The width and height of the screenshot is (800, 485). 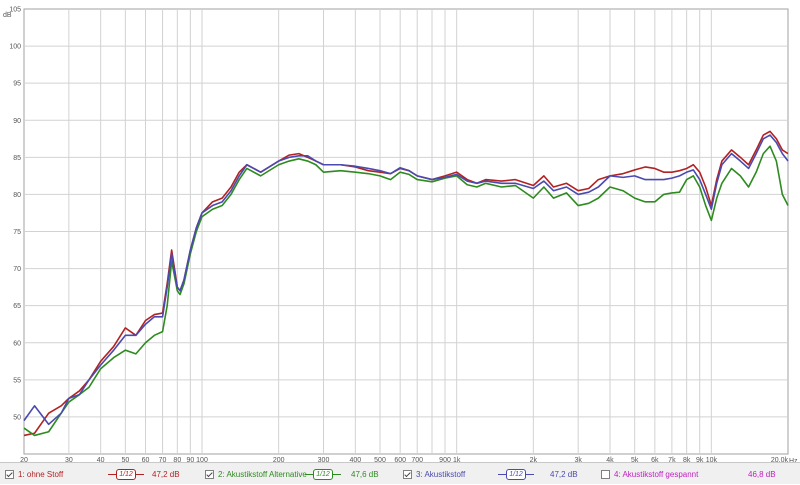 What do you see at coordinates (262, 474) in the screenshot?
I see `legend-label-2: 2: Akustikstoff Alternative` at bounding box center [262, 474].